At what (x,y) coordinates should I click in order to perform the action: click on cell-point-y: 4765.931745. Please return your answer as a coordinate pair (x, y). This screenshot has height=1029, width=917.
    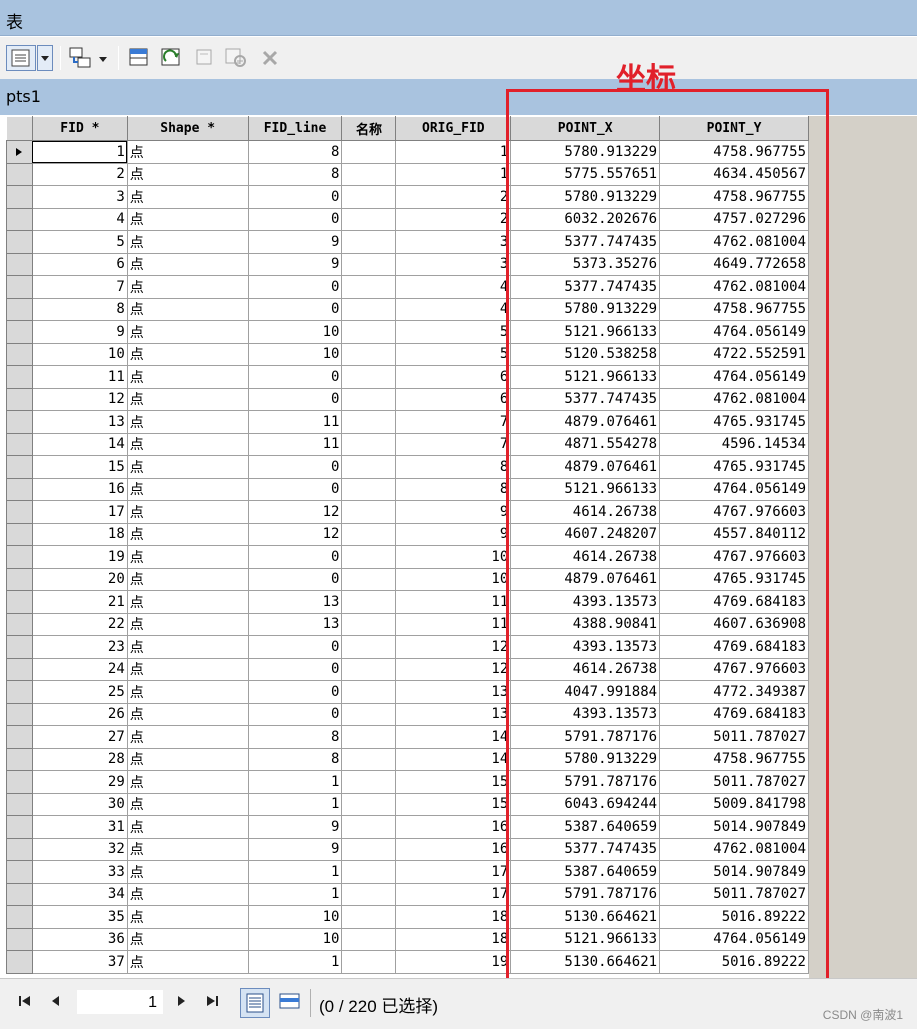
    Looking at the image, I should click on (734, 579).